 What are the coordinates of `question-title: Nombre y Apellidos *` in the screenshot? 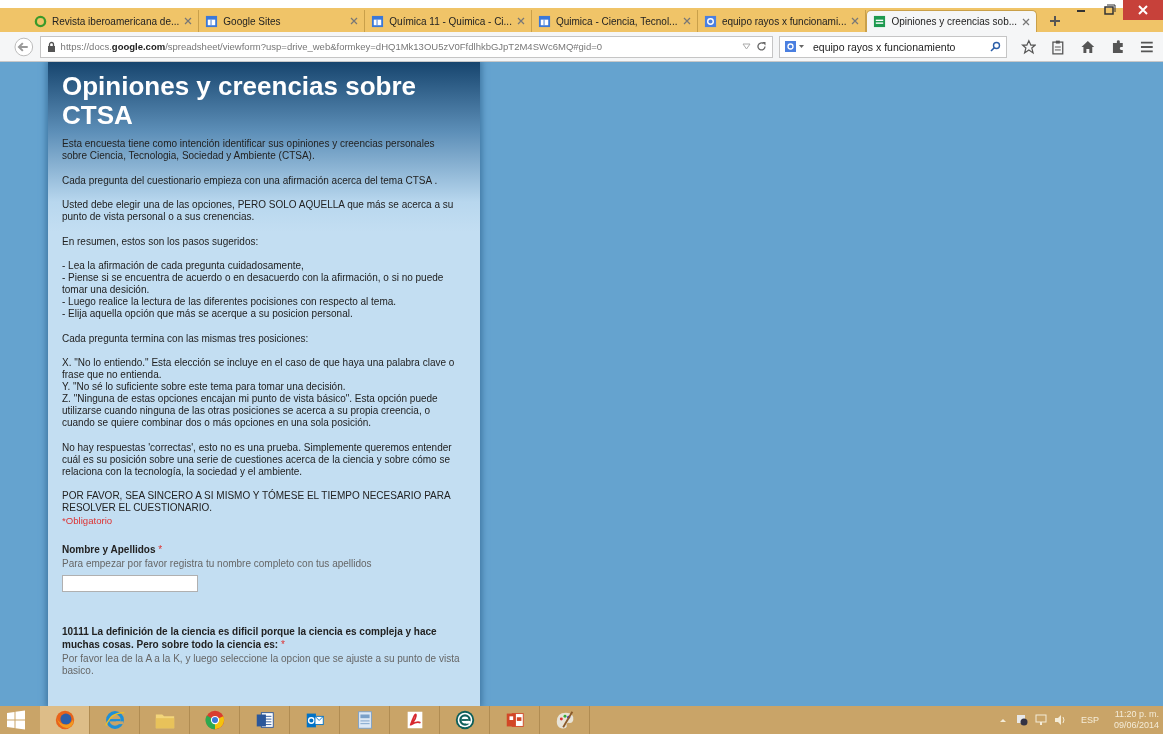 It's located at (113, 549).